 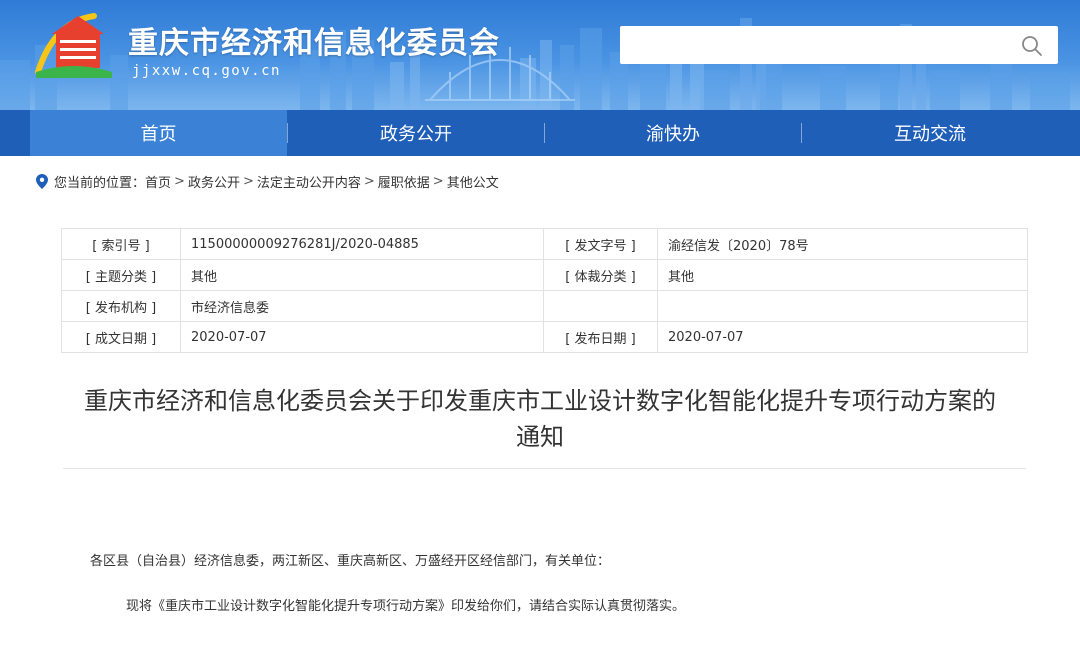 I want to click on breadcrumb-link-duty-basis: 履职依据, so click(x=404, y=181).